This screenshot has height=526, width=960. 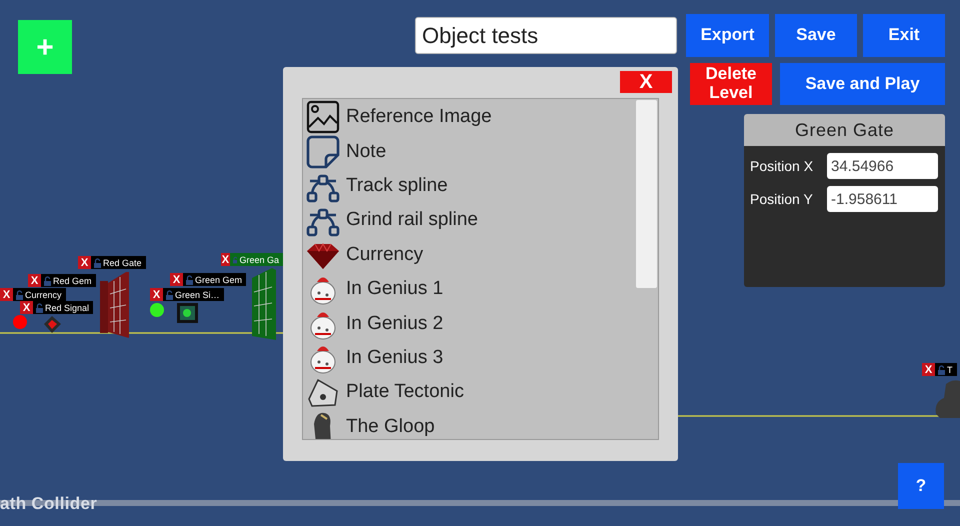 What do you see at coordinates (323, 117) in the screenshot?
I see `image-icon` at bounding box center [323, 117].